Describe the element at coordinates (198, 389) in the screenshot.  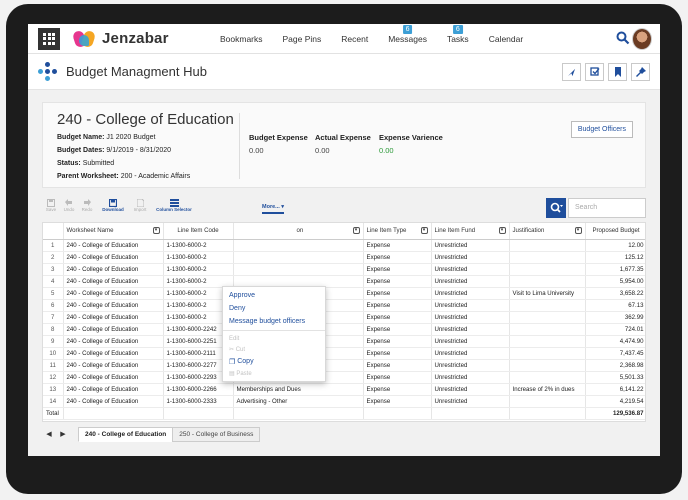
I see `cell-line-item-code: 1-1300-6000-2266` at that location.